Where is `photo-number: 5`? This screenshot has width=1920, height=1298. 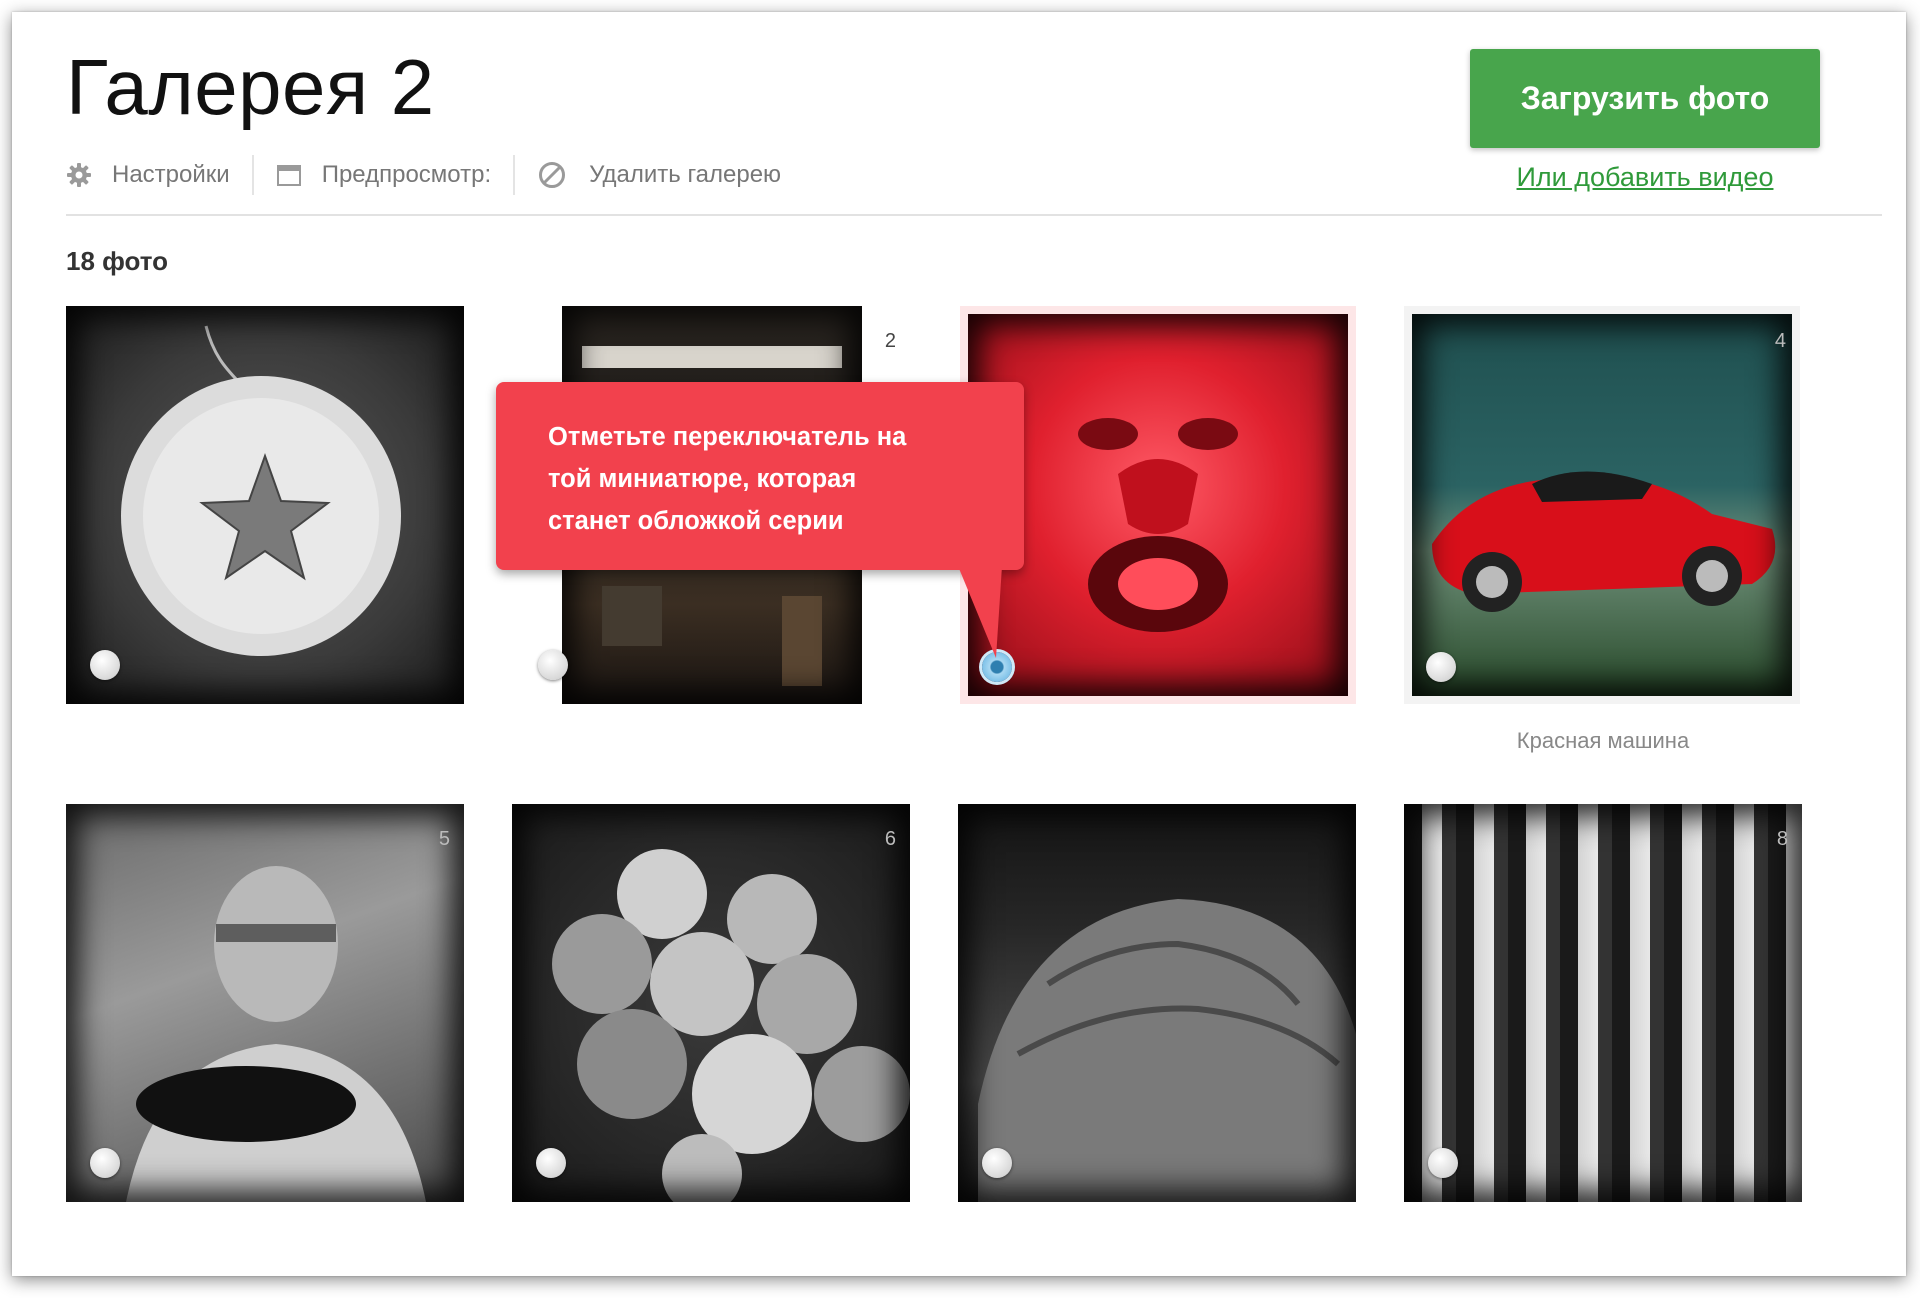 photo-number: 5 is located at coordinates (444, 839).